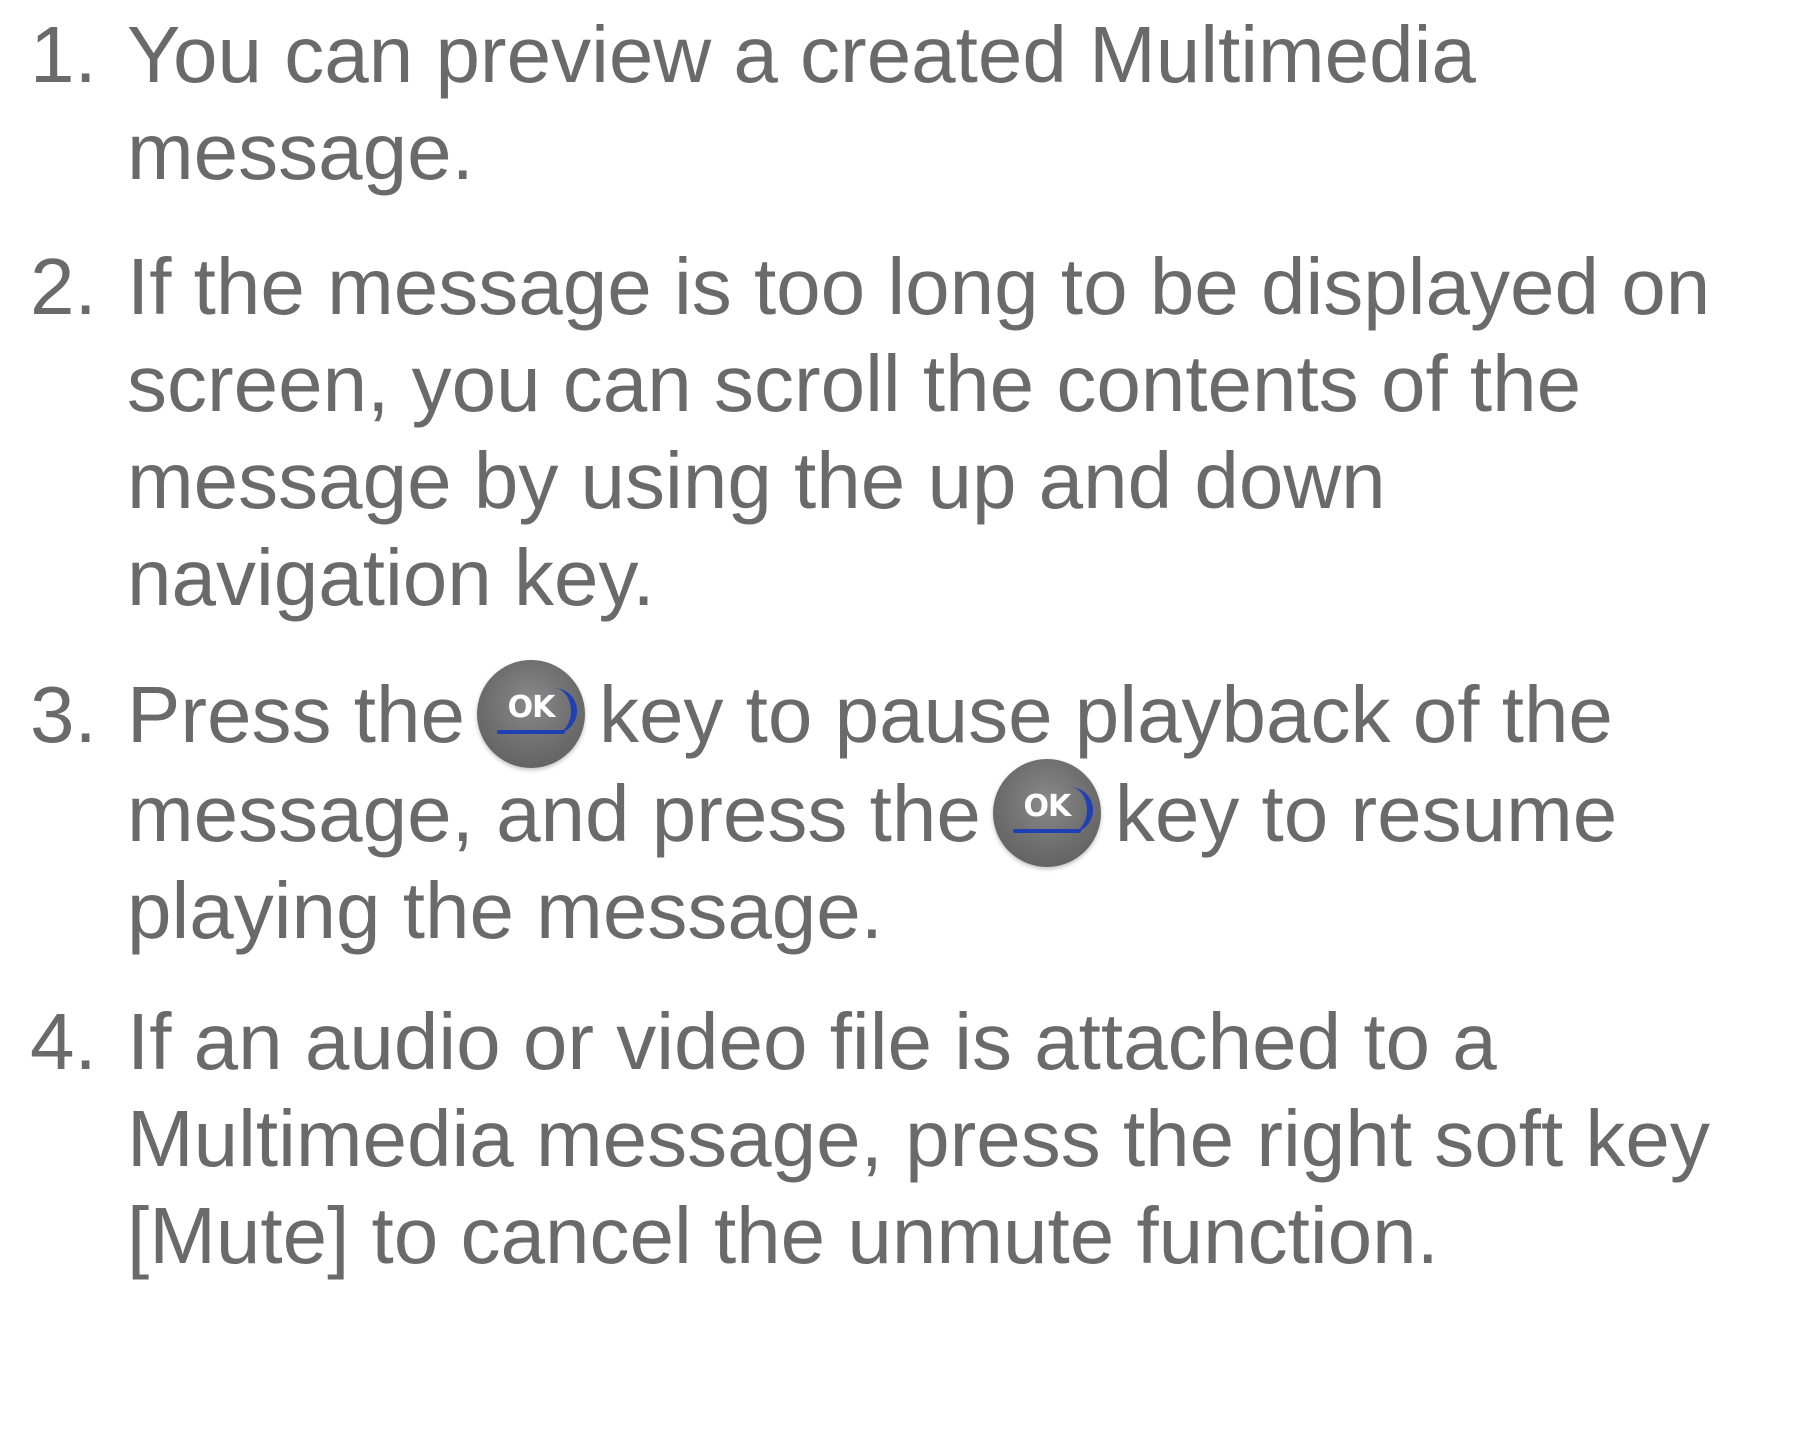 The height and width of the screenshot is (1453, 1806). What do you see at coordinates (391, 577) in the screenshot?
I see `list-item-line: navigation key.` at bounding box center [391, 577].